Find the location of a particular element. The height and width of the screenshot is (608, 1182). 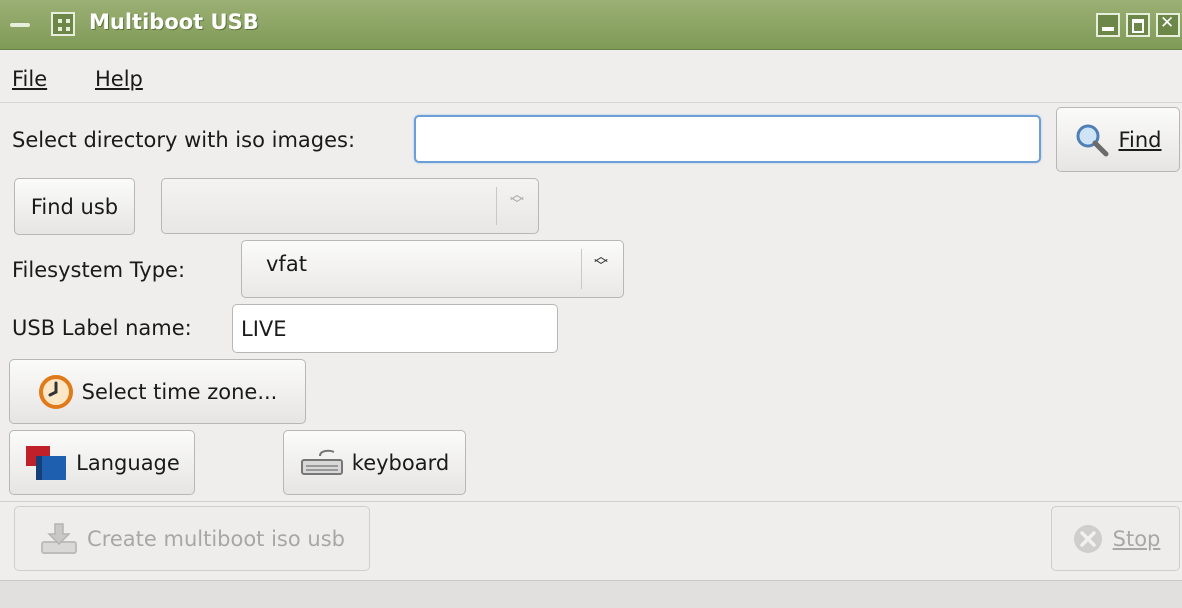

find-usb-label: Find usb is located at coordinates (74, 206).